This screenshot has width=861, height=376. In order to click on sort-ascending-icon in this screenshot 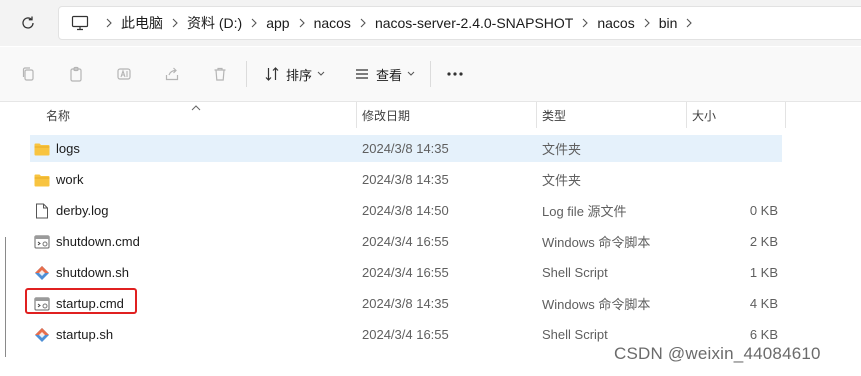, I will do `click(196, 105)`.